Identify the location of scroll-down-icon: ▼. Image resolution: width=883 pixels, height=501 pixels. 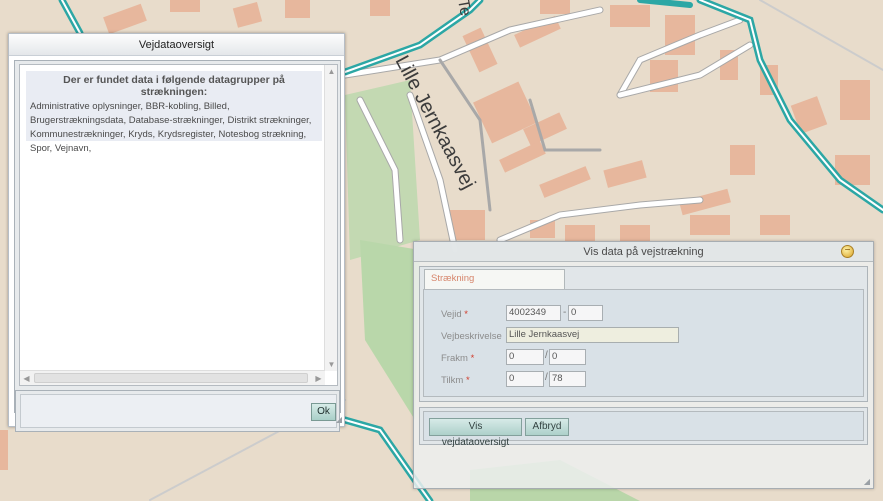
(331, 364).